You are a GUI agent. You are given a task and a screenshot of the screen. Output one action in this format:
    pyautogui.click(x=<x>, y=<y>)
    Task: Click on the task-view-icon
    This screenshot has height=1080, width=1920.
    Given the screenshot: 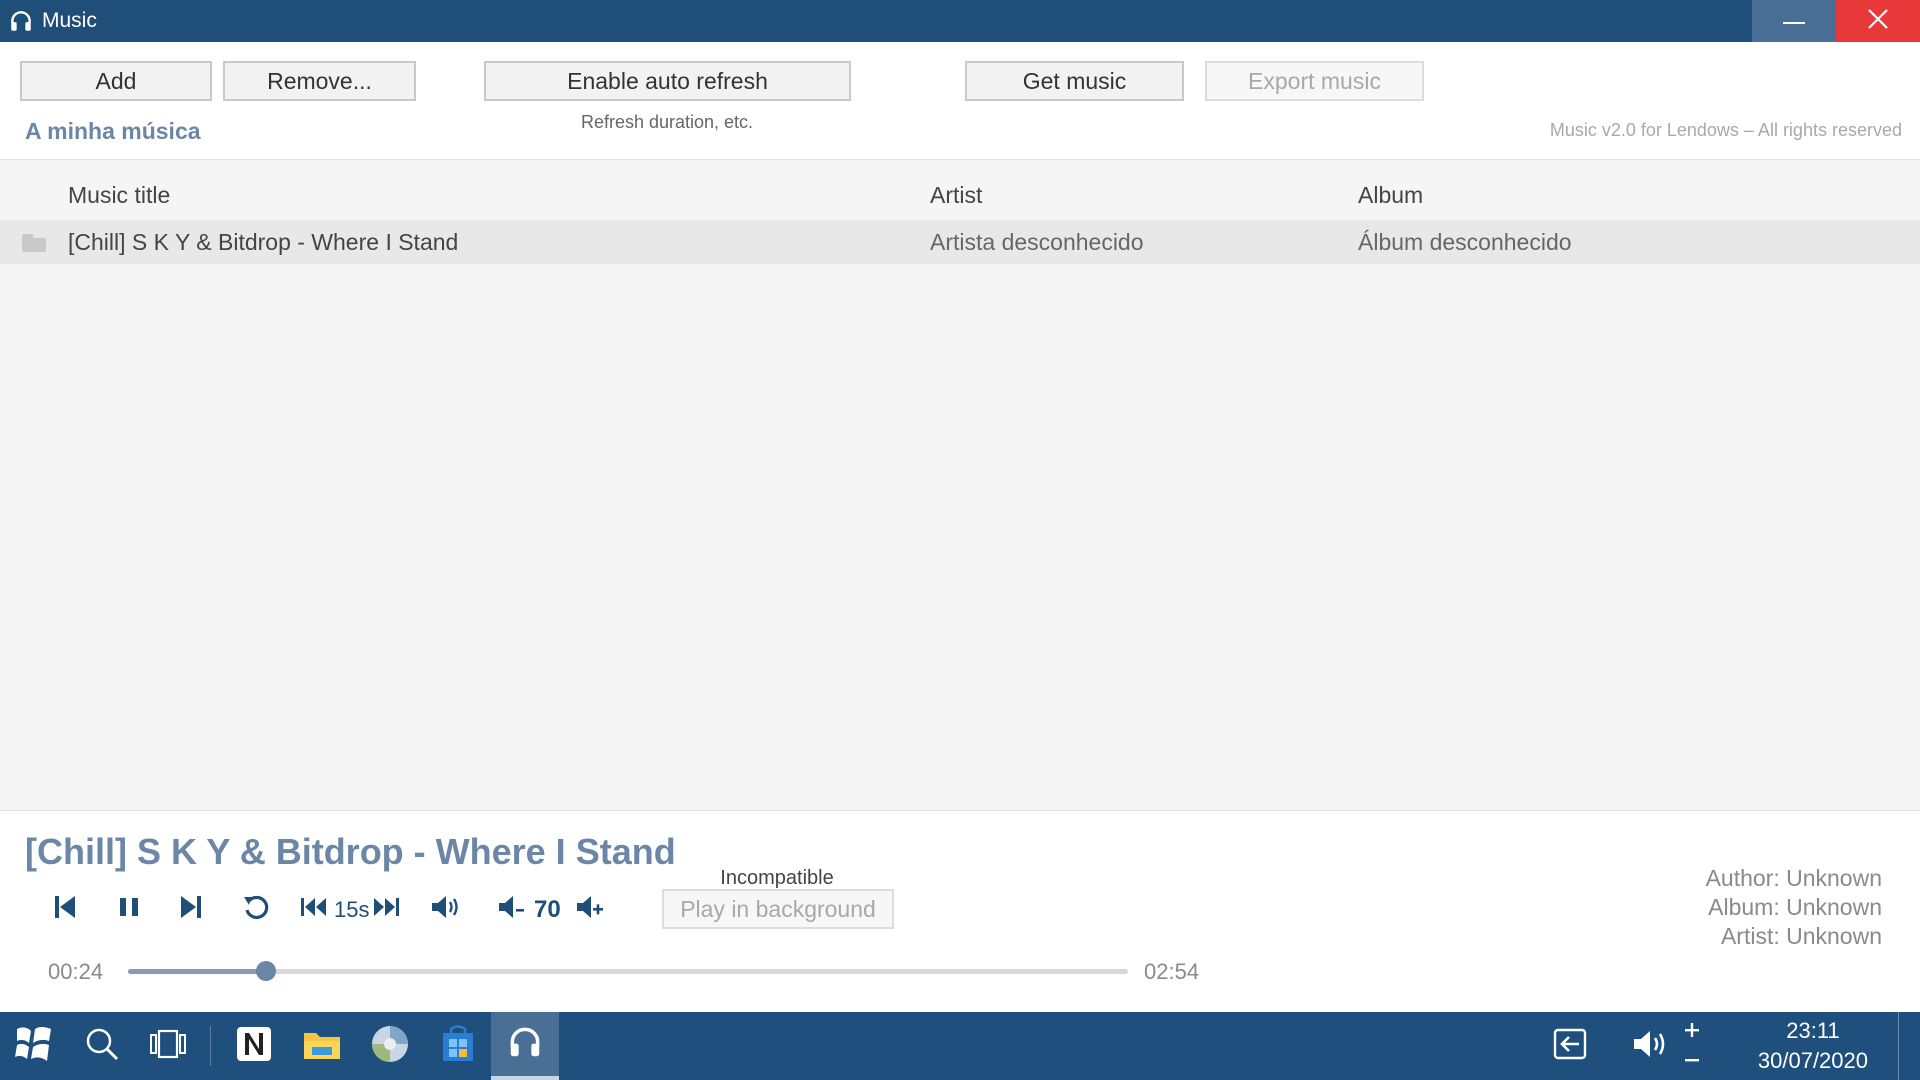 What is the action you would take?
    pyautogui.click(x=168, y=1046)
    